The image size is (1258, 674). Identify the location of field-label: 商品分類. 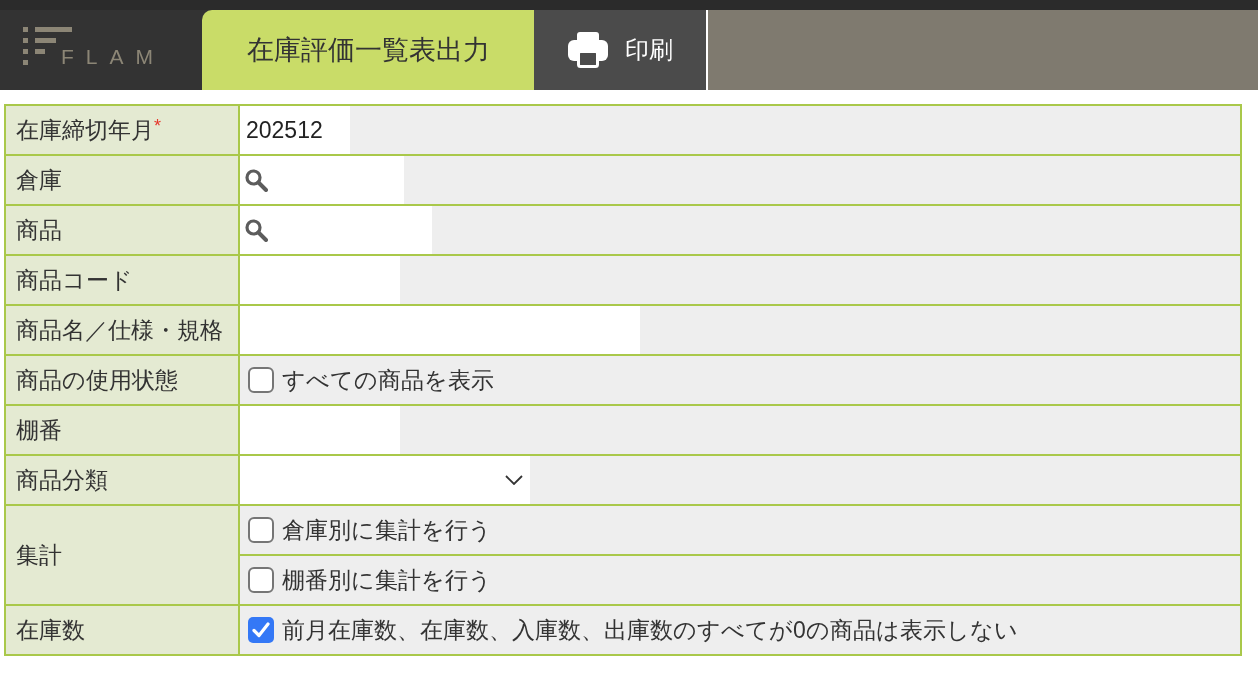
(62, 479).